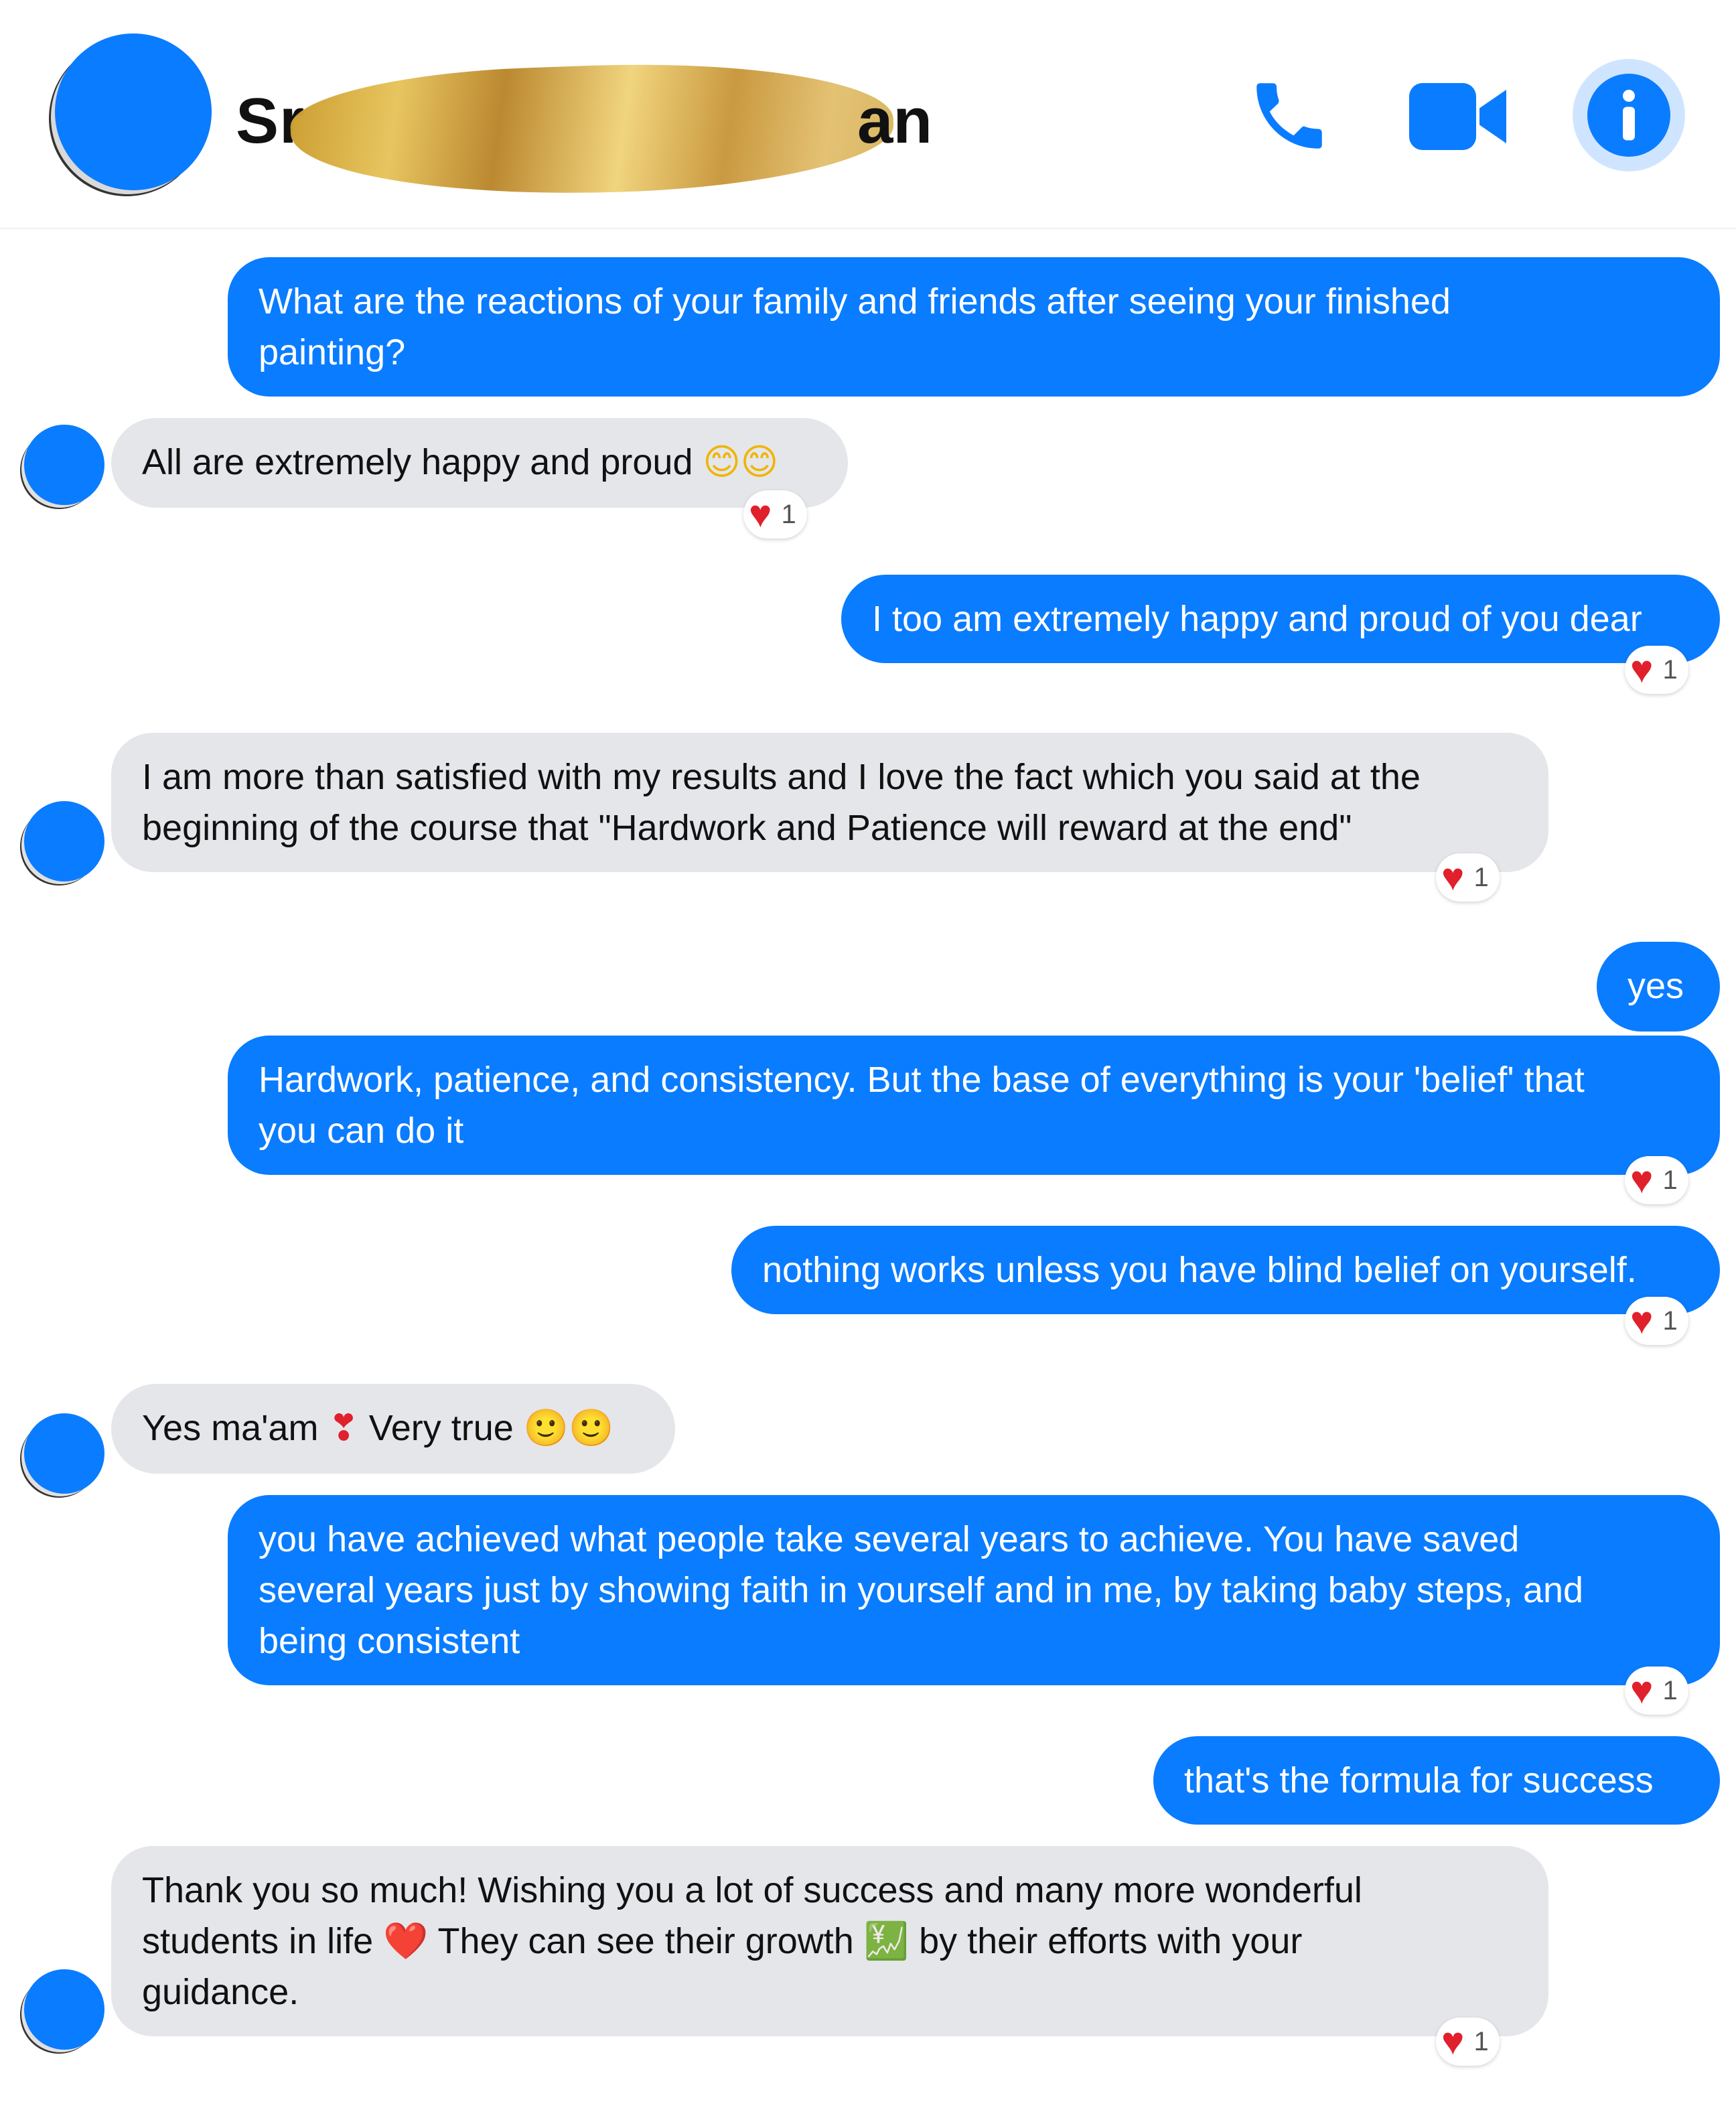 This screenshot has height=2122, width=1736. What do you see at coordinates (258, 1941) in the screenshot?
I see `message-text: students in life` at bounding box center [258, 1941].